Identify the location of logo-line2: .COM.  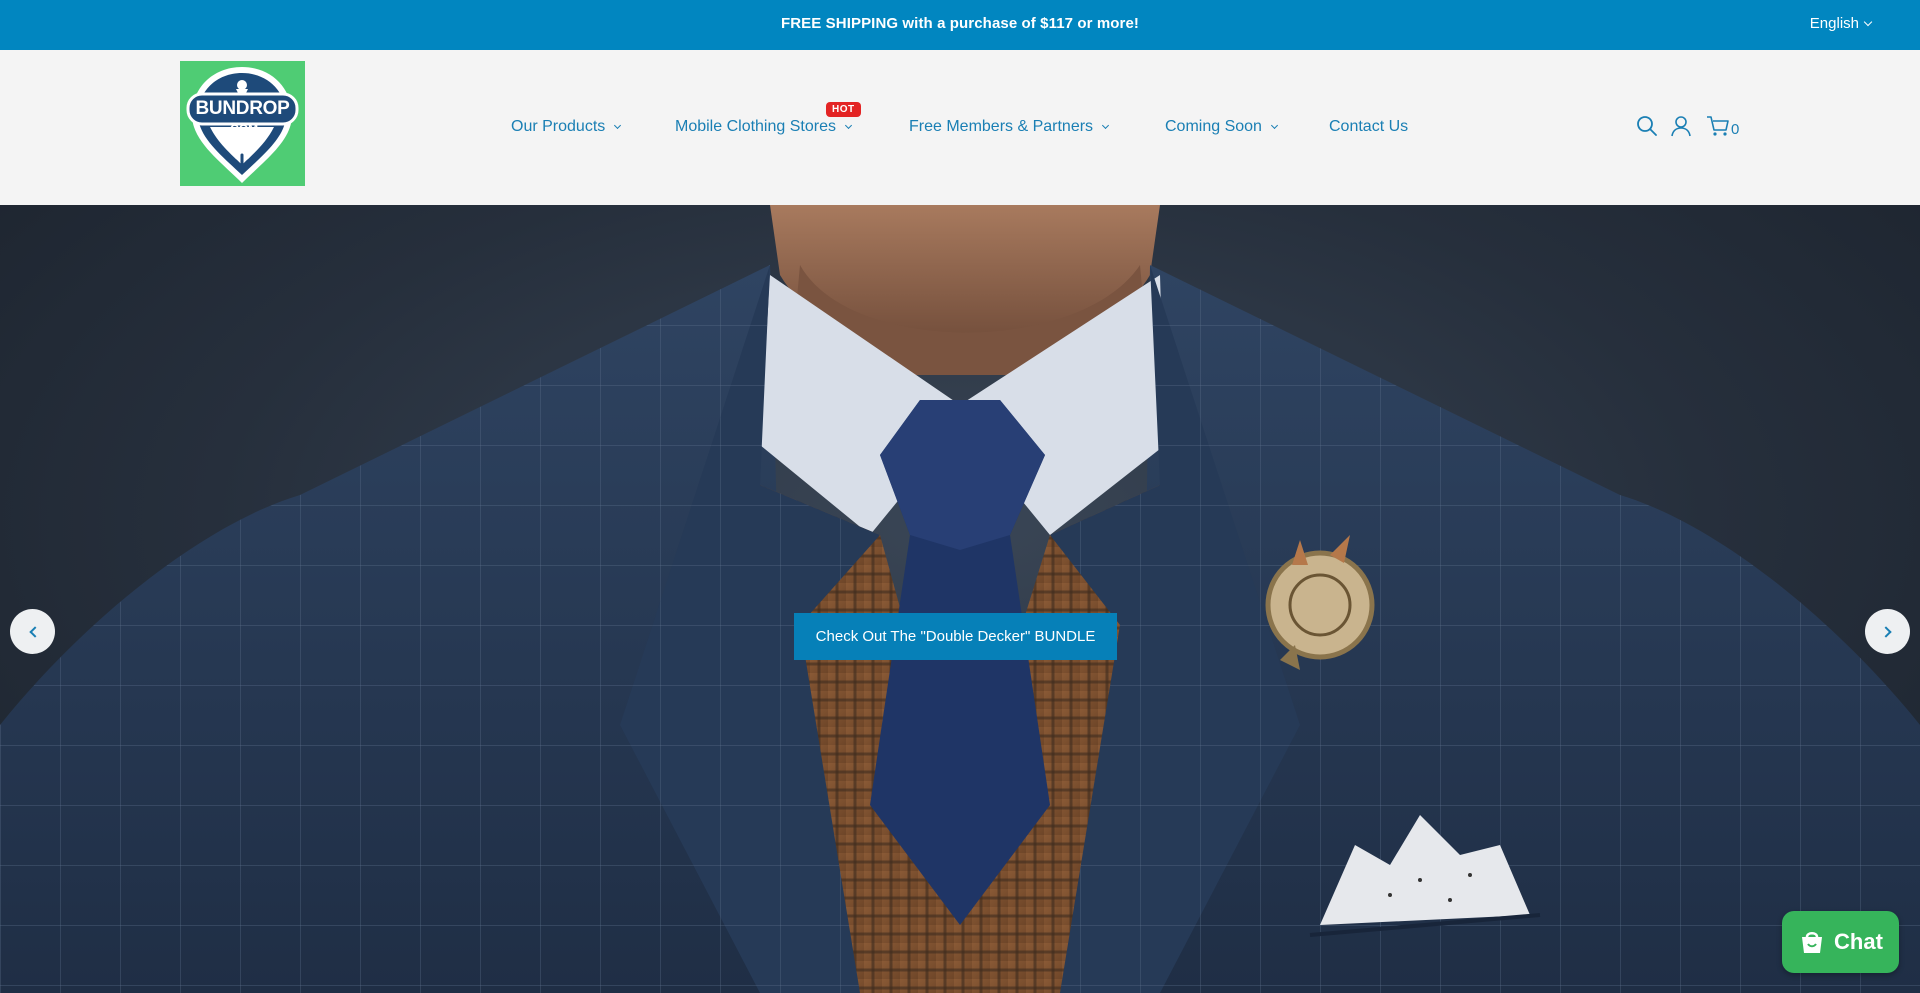
(242, 129).